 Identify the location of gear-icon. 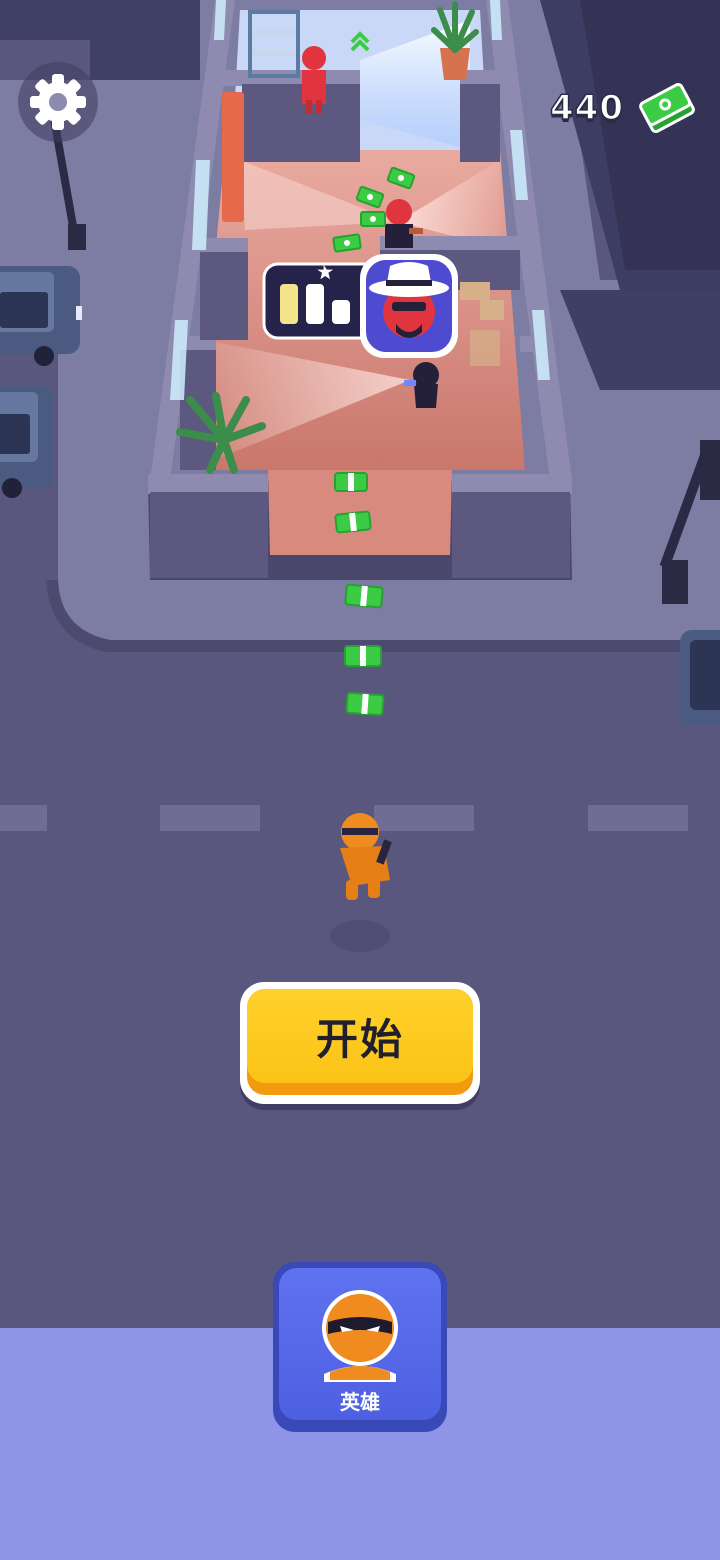
(58, 102).